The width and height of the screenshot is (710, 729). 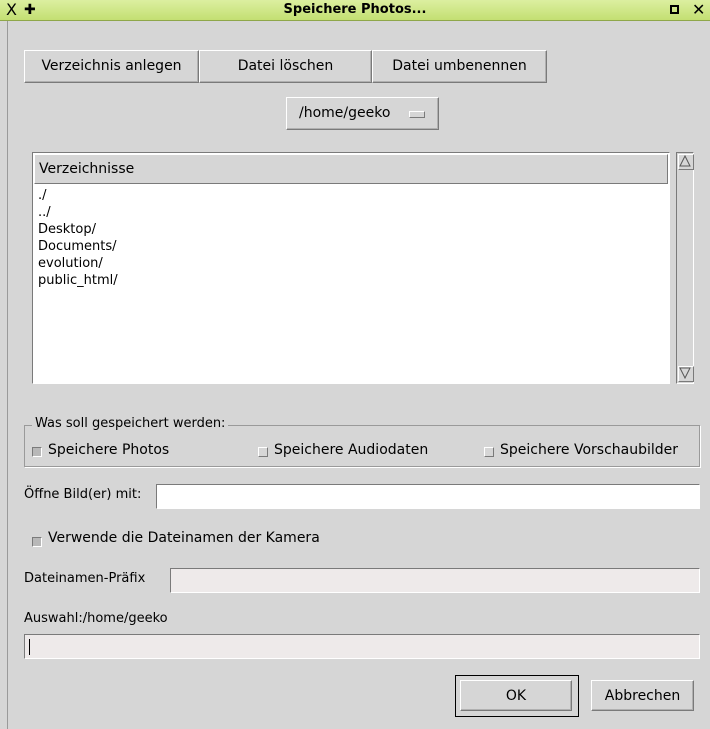 I want to click on selection-input, so click(x=362, y=646).